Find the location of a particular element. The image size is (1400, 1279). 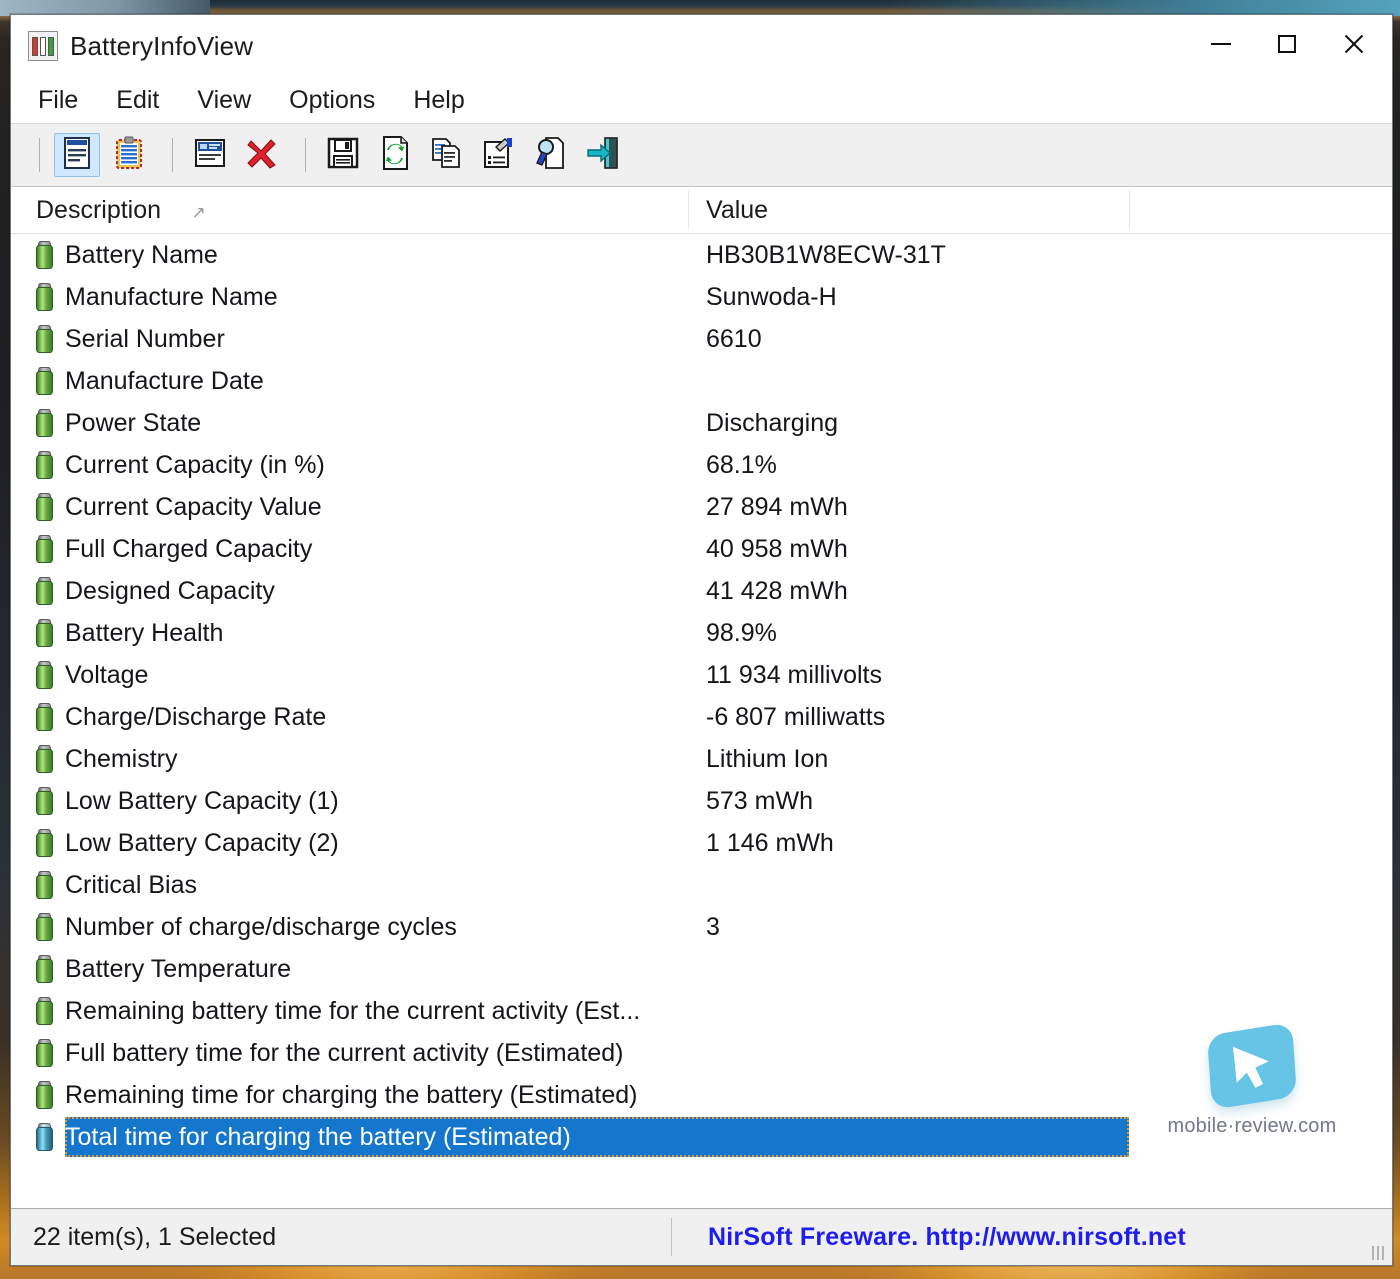

row-value-text: -6 807 milliwatts is located at coordinates (796, 716).